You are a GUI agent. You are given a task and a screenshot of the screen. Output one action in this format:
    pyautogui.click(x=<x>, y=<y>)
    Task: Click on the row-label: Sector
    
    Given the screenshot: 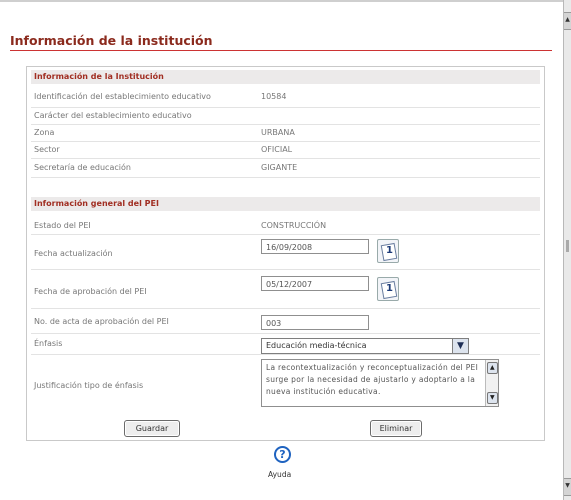 What is the action you would take?
    pyautogui.click(x=47, y=149)
    